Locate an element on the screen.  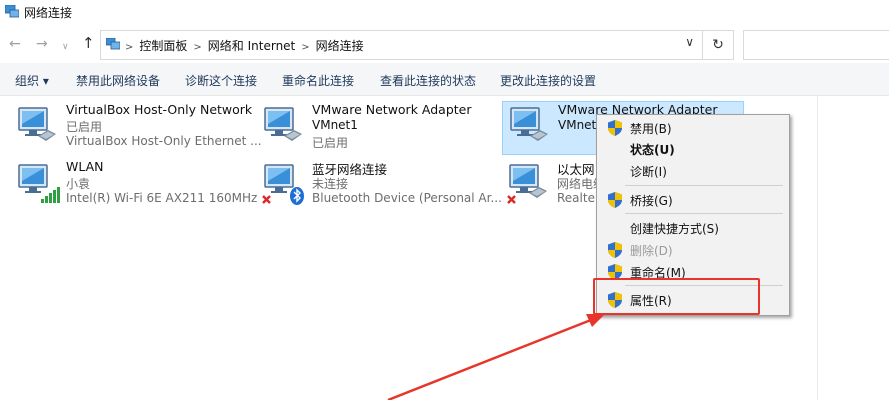
annotation-arrow-icon is located at coordinates (496, 357).